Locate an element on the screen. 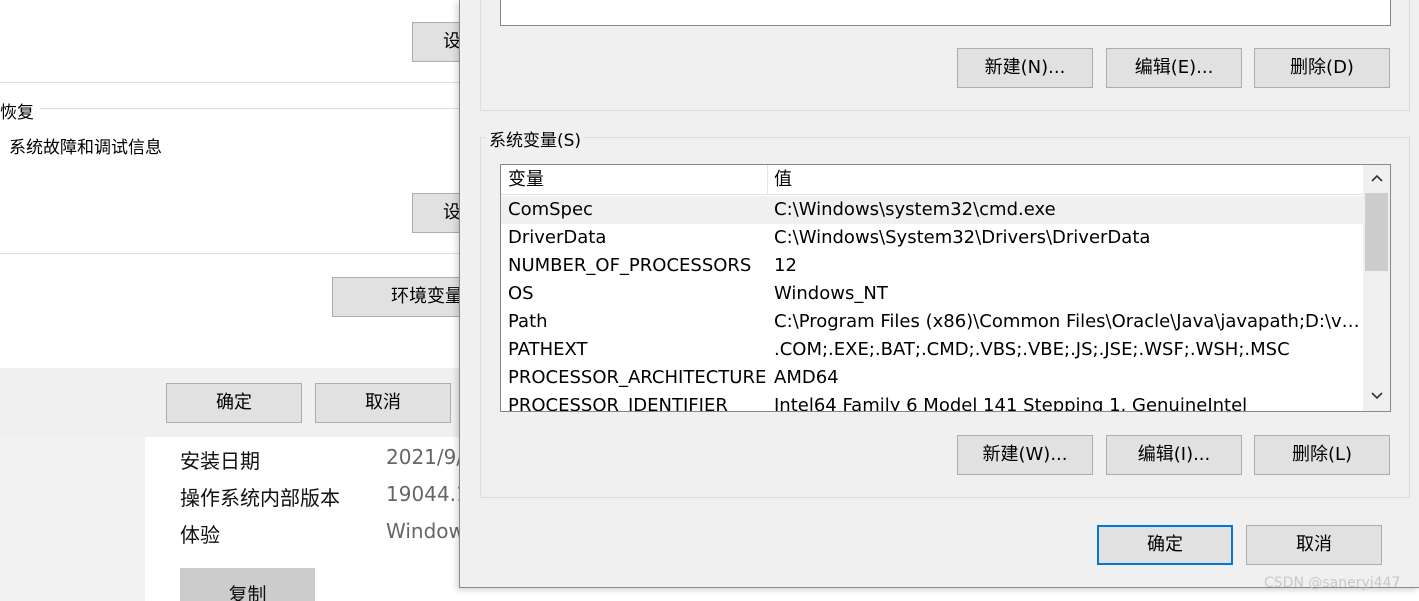 The height and width of the screenshot is (601, 1419). system-variables-title: 系统变量(S) is located at coordinates (535, 138).